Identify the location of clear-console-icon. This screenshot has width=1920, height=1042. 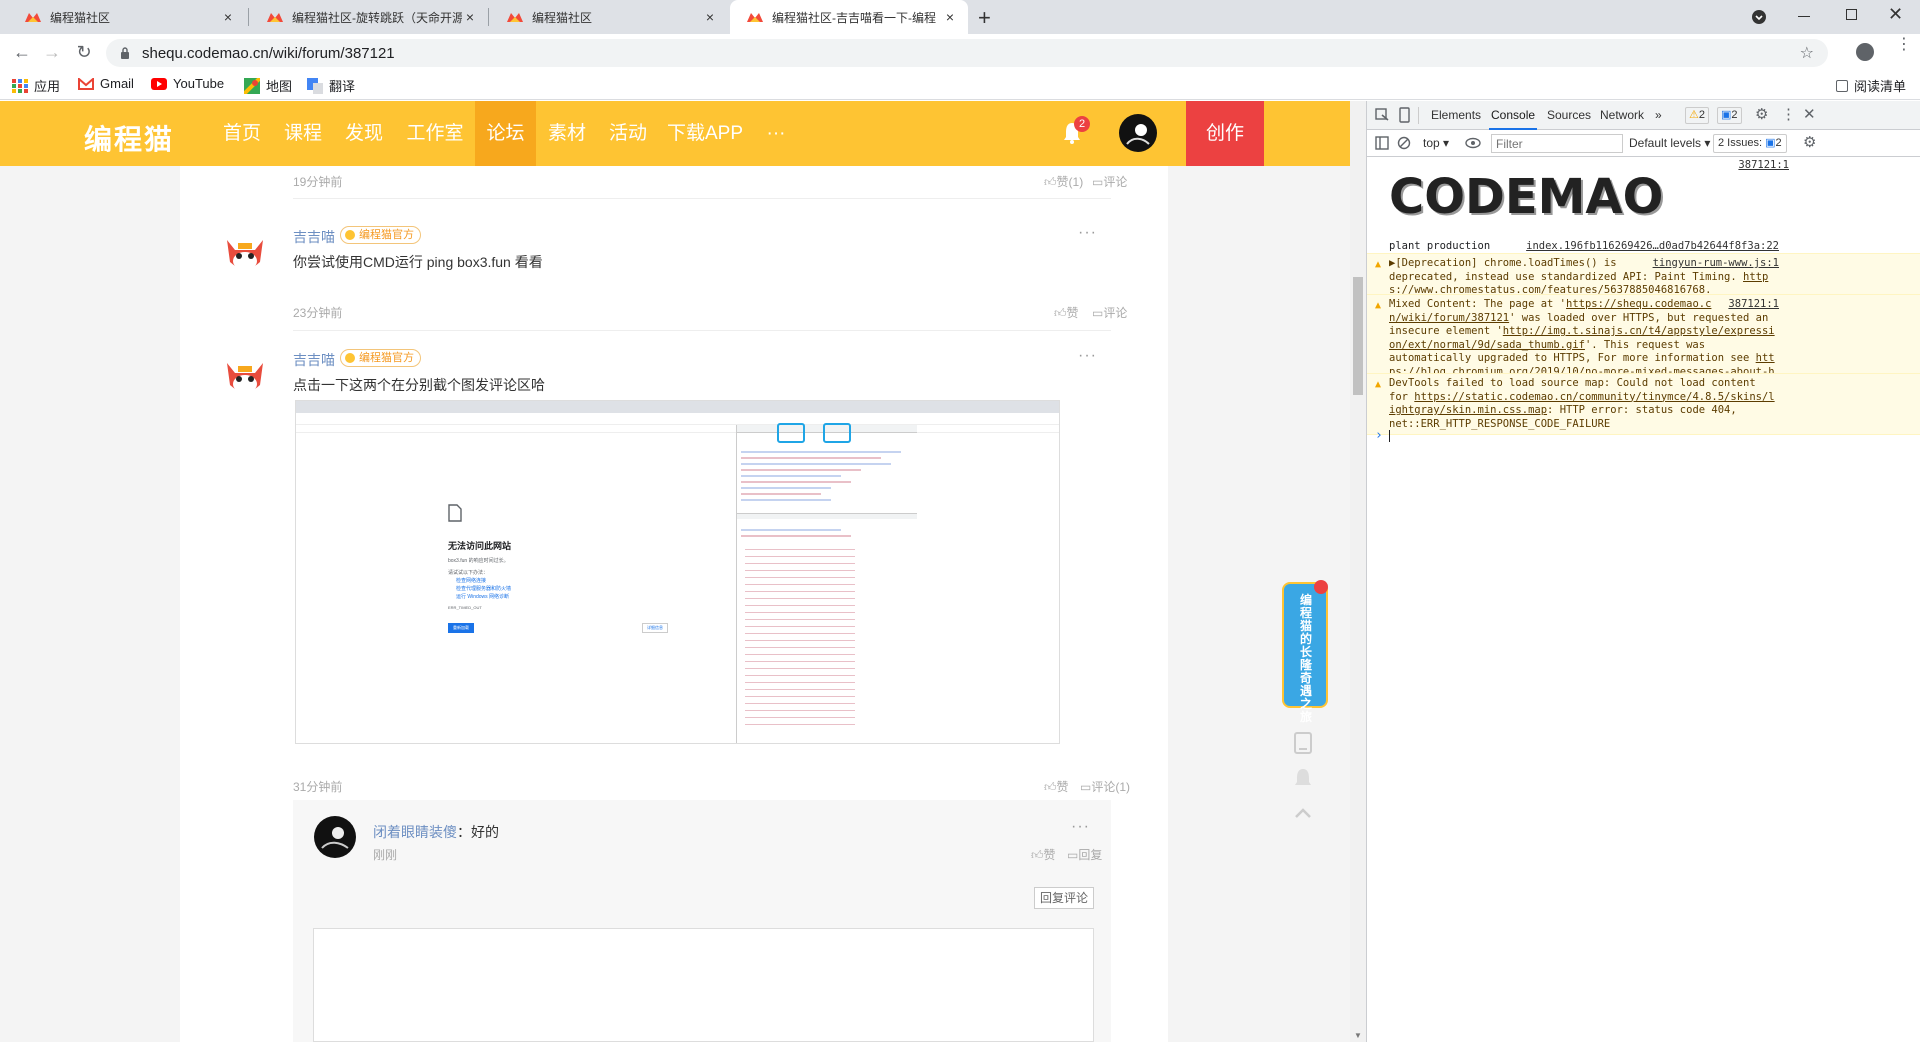
(1404, 143).